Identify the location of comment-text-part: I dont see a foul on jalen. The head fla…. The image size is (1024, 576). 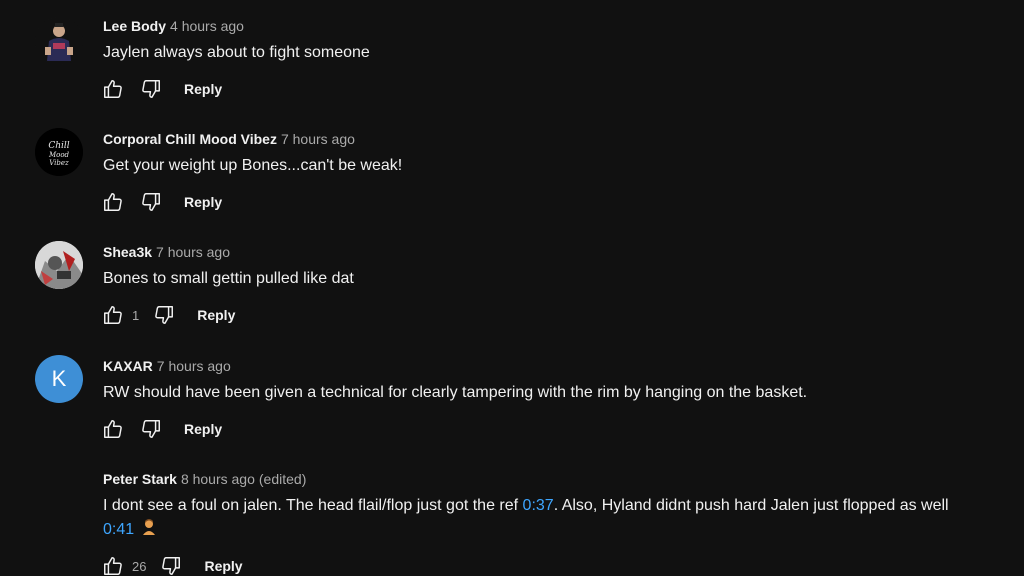
(313, 505).